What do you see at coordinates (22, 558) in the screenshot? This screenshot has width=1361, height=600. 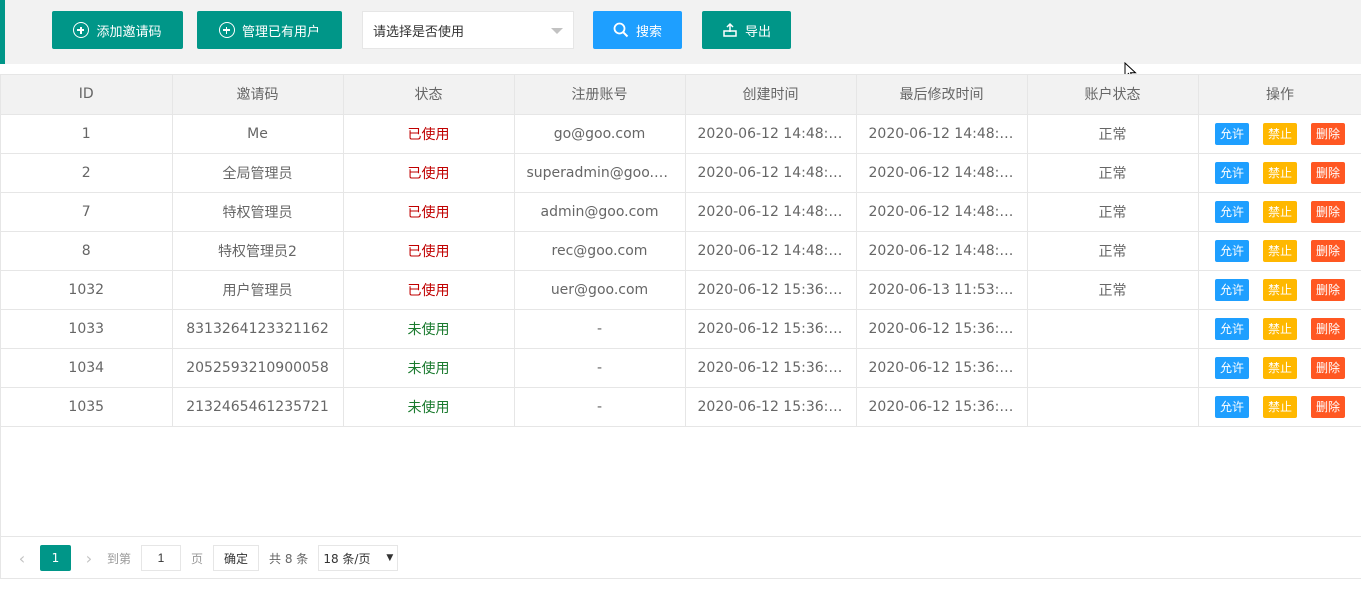 I see `prev-page-icon: ‹` at bounding box center [22, 558].